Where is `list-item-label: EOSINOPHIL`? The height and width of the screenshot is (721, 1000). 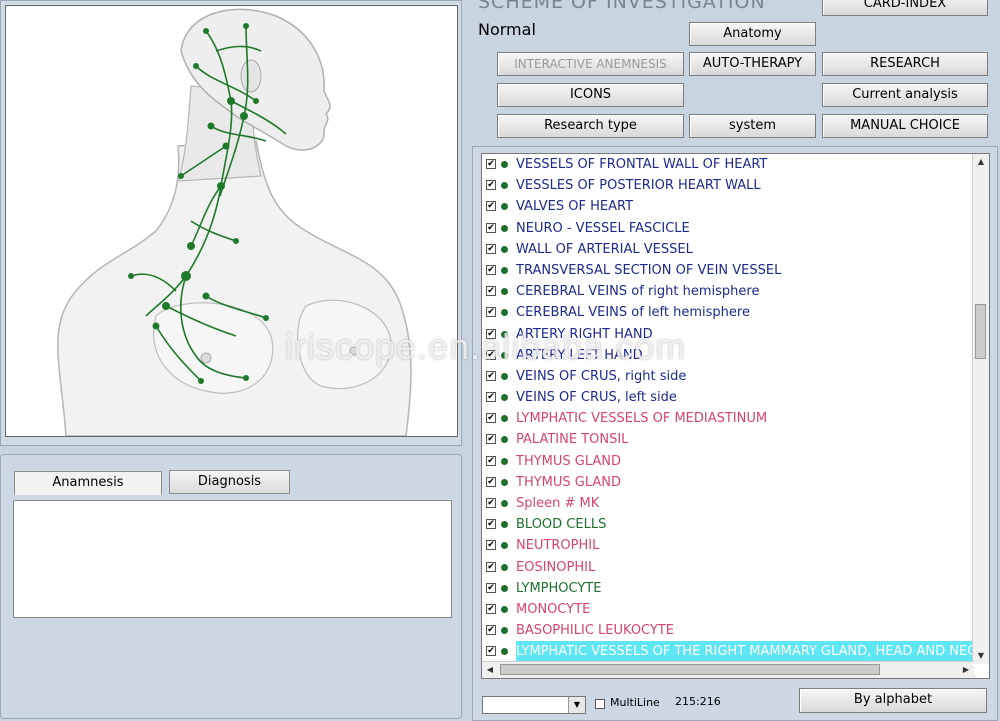 list-item-label: EOSINOPHIL is located at coordinates (556, 567).